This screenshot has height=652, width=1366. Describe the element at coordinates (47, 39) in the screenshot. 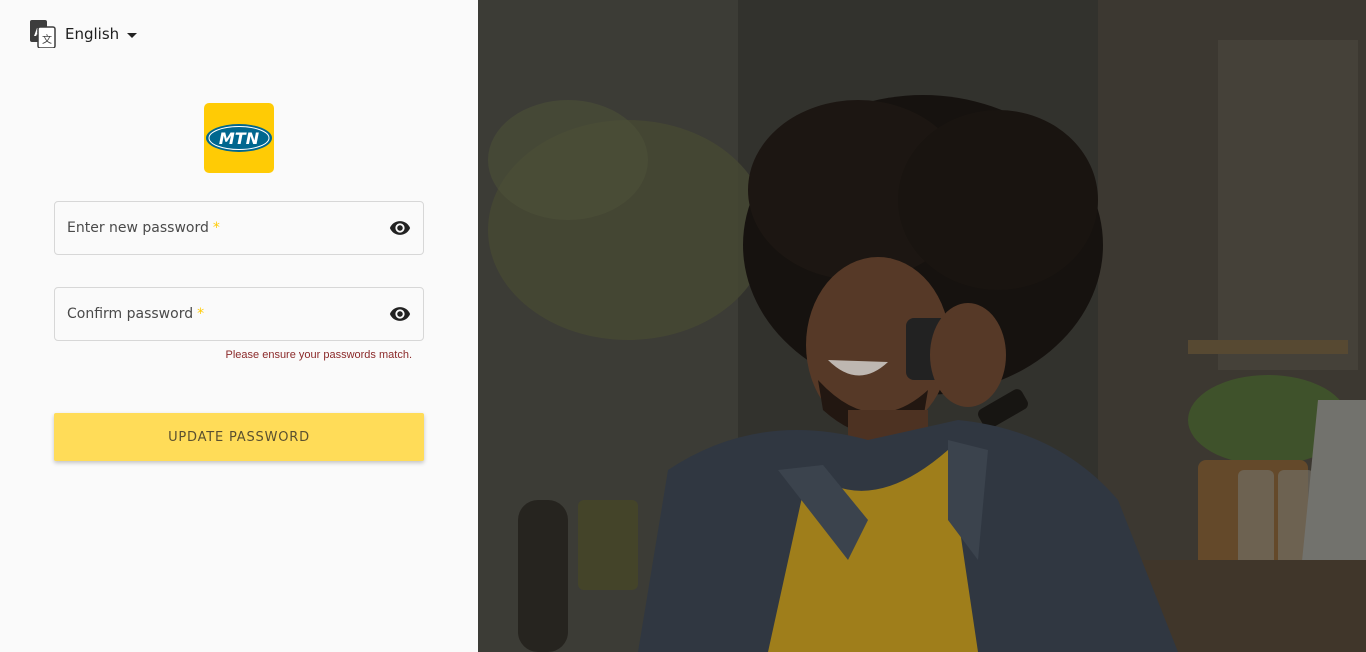

I see `svg-text: 文` at that location.